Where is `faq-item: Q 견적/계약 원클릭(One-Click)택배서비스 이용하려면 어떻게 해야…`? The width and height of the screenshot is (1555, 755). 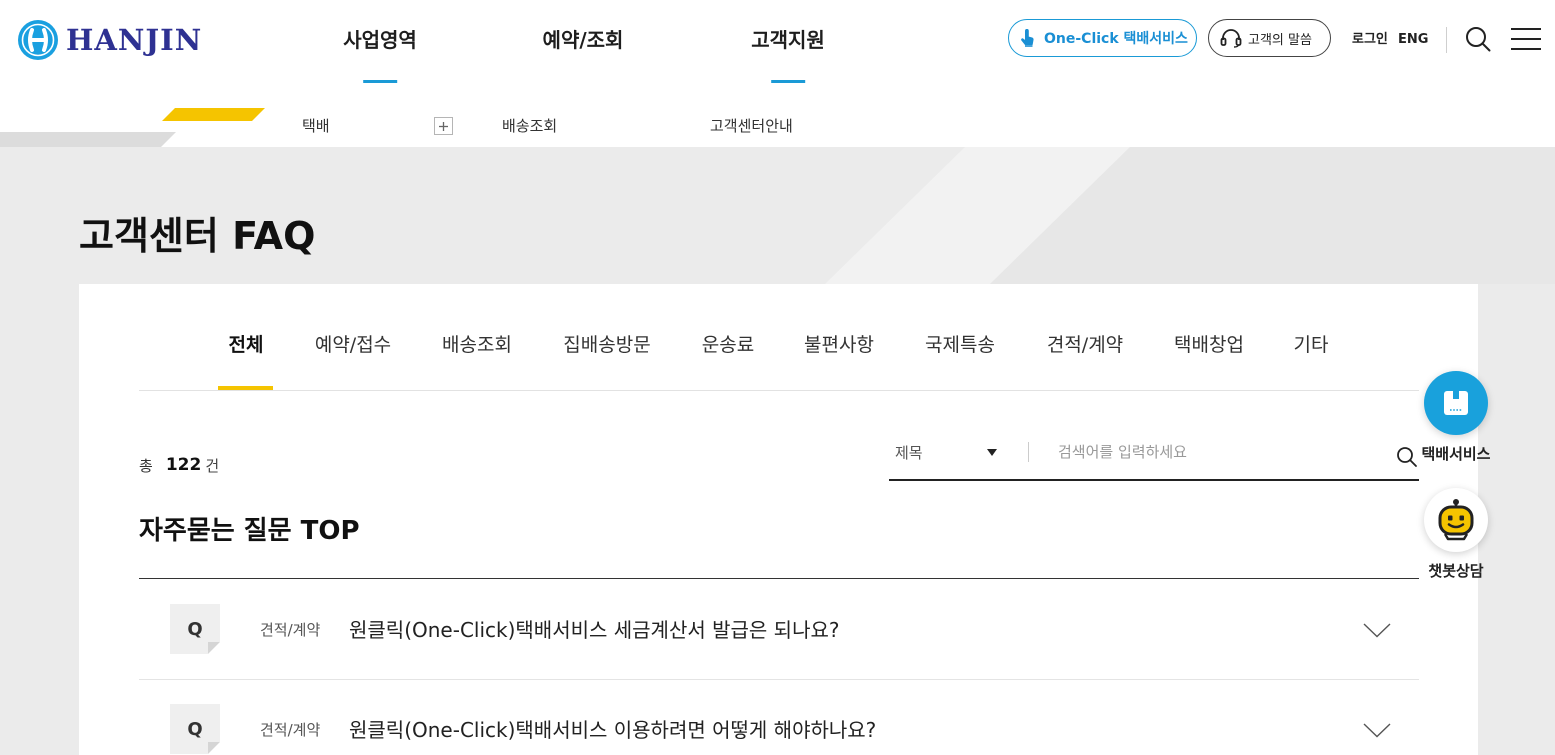
faq-item: Q 견적/계약 원클릭(One-Click)택배서비스 이용하려면 어떻게 해야… is located at coordinates (779, 717).